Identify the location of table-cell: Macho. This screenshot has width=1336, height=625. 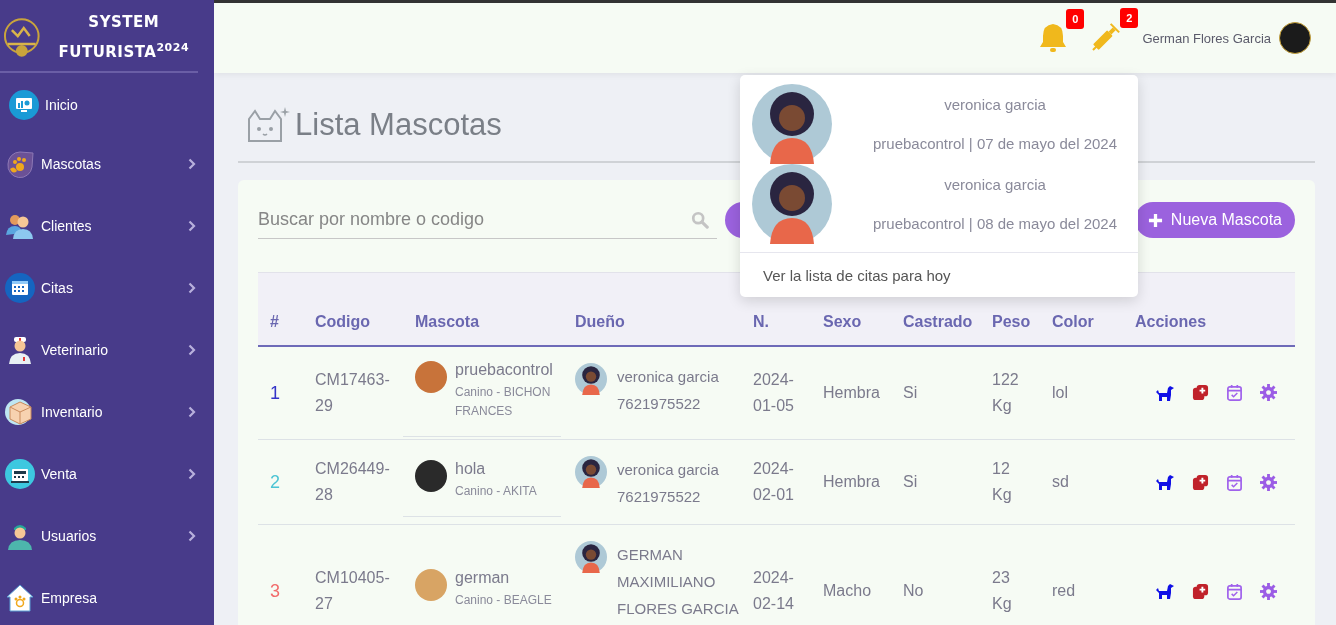
(863, 574).